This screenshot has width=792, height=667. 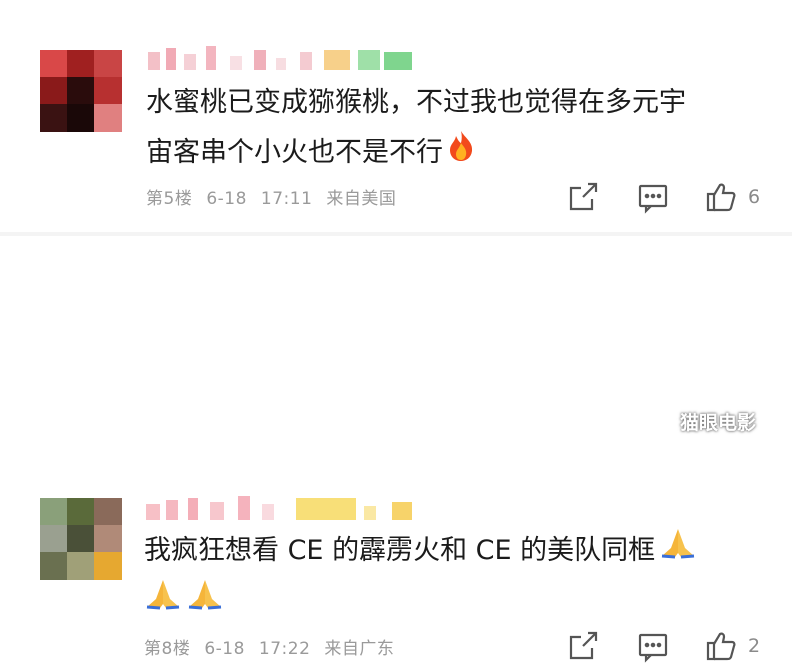 I want to click on comment-text-line-2: 宙客串个小火也不是不行, so click(x=456, y=153).